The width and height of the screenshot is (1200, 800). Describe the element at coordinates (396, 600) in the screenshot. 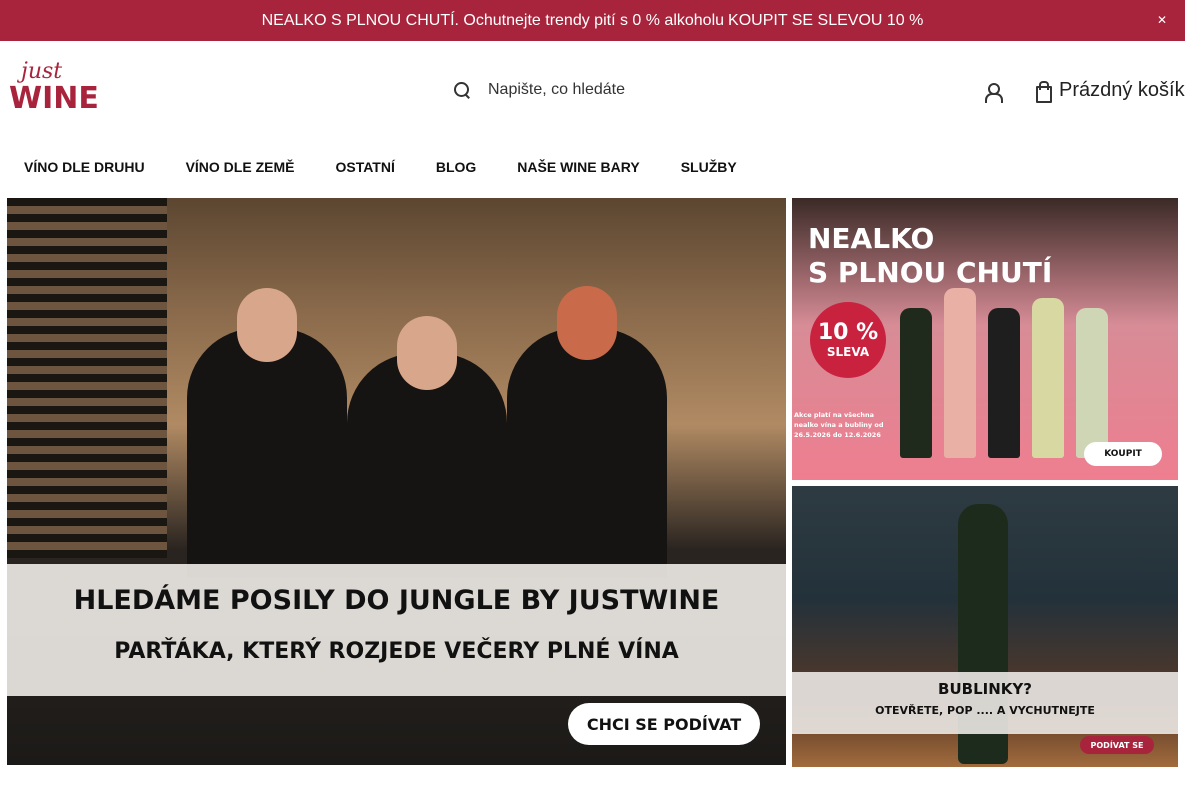

I see `hero-headline: HLEDÁME POSILY DO JUNGLE BY JUSTWINE` at that location.